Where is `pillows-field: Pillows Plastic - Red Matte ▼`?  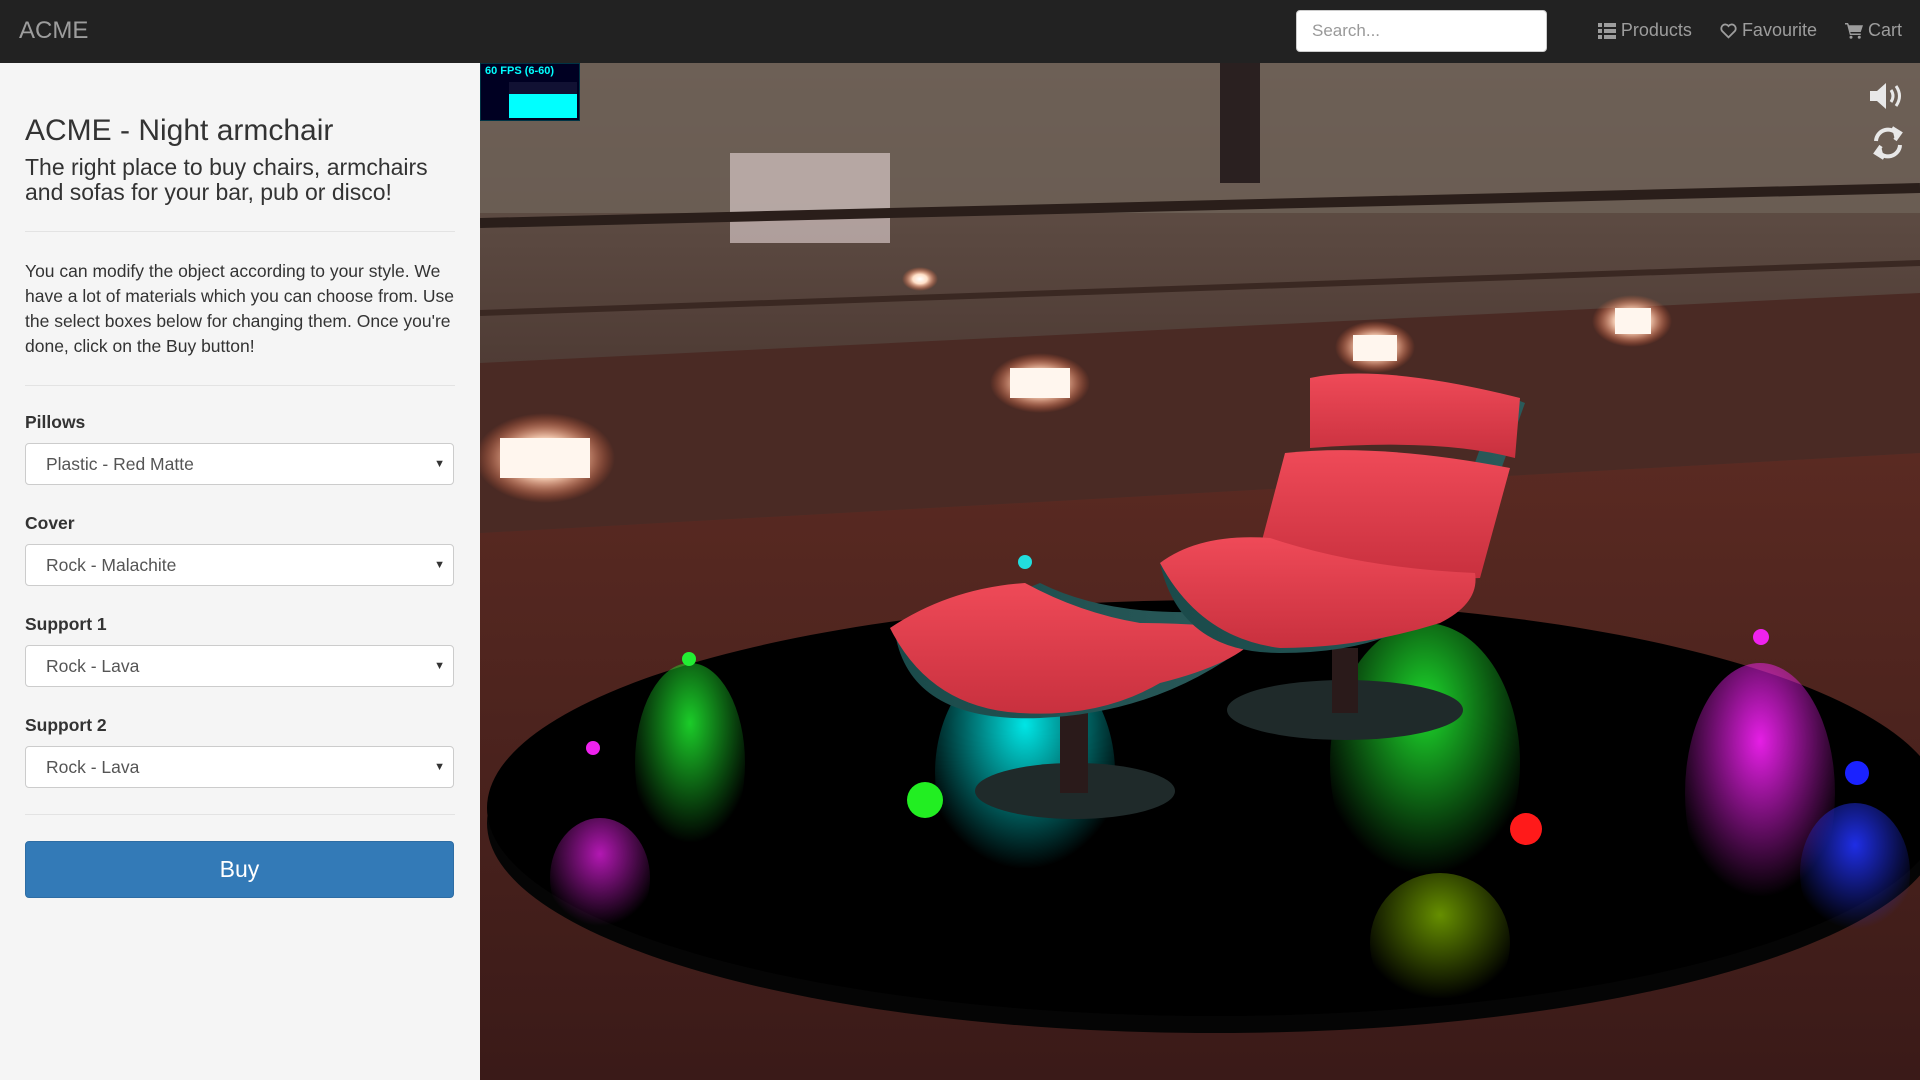
pillows-field: Pillows Plastic - Red Matte ▼ is located at coordinates (240, 448).